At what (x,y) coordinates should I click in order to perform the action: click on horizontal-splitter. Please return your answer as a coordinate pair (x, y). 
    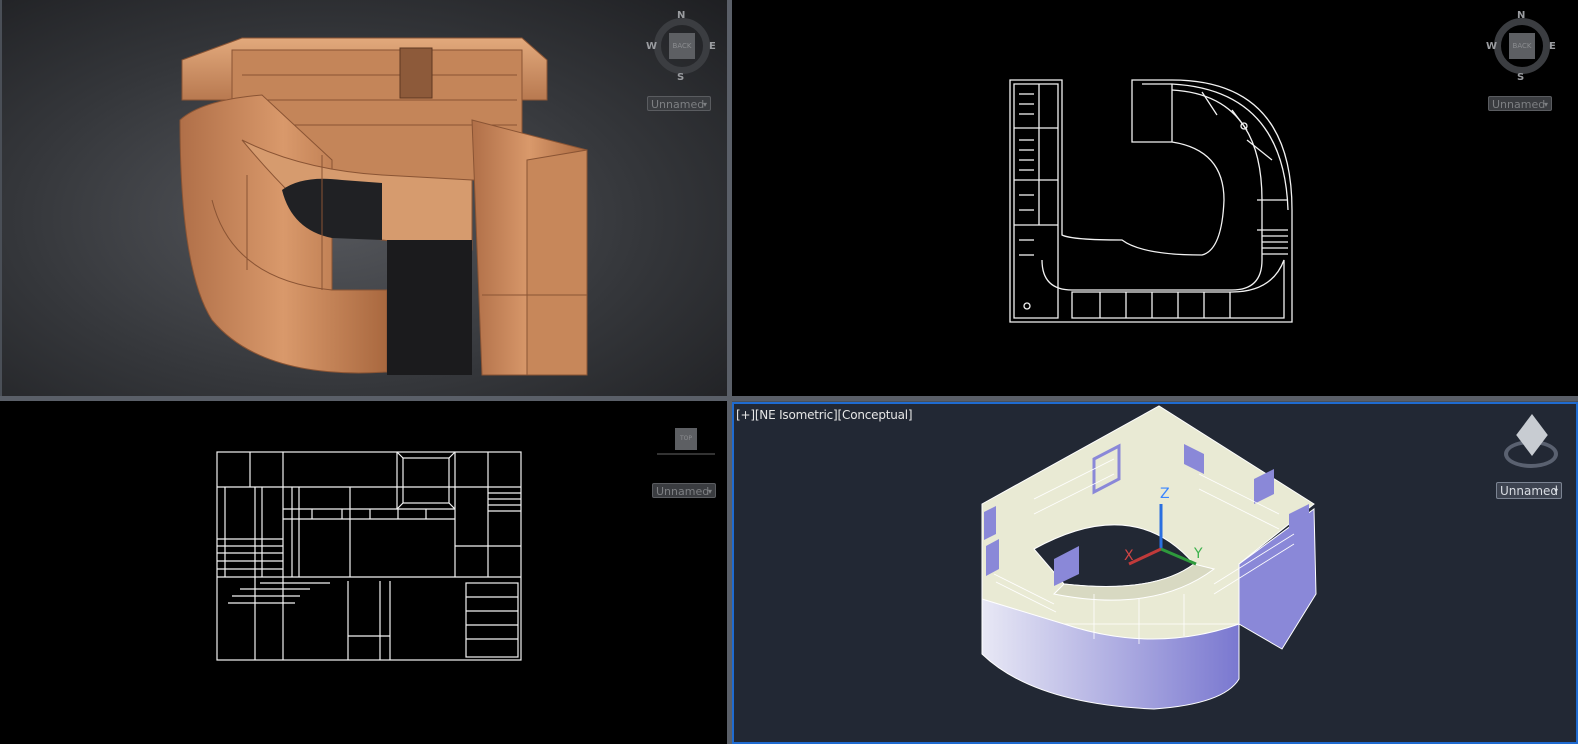
    Looking at the image, I should click on (789, 398).